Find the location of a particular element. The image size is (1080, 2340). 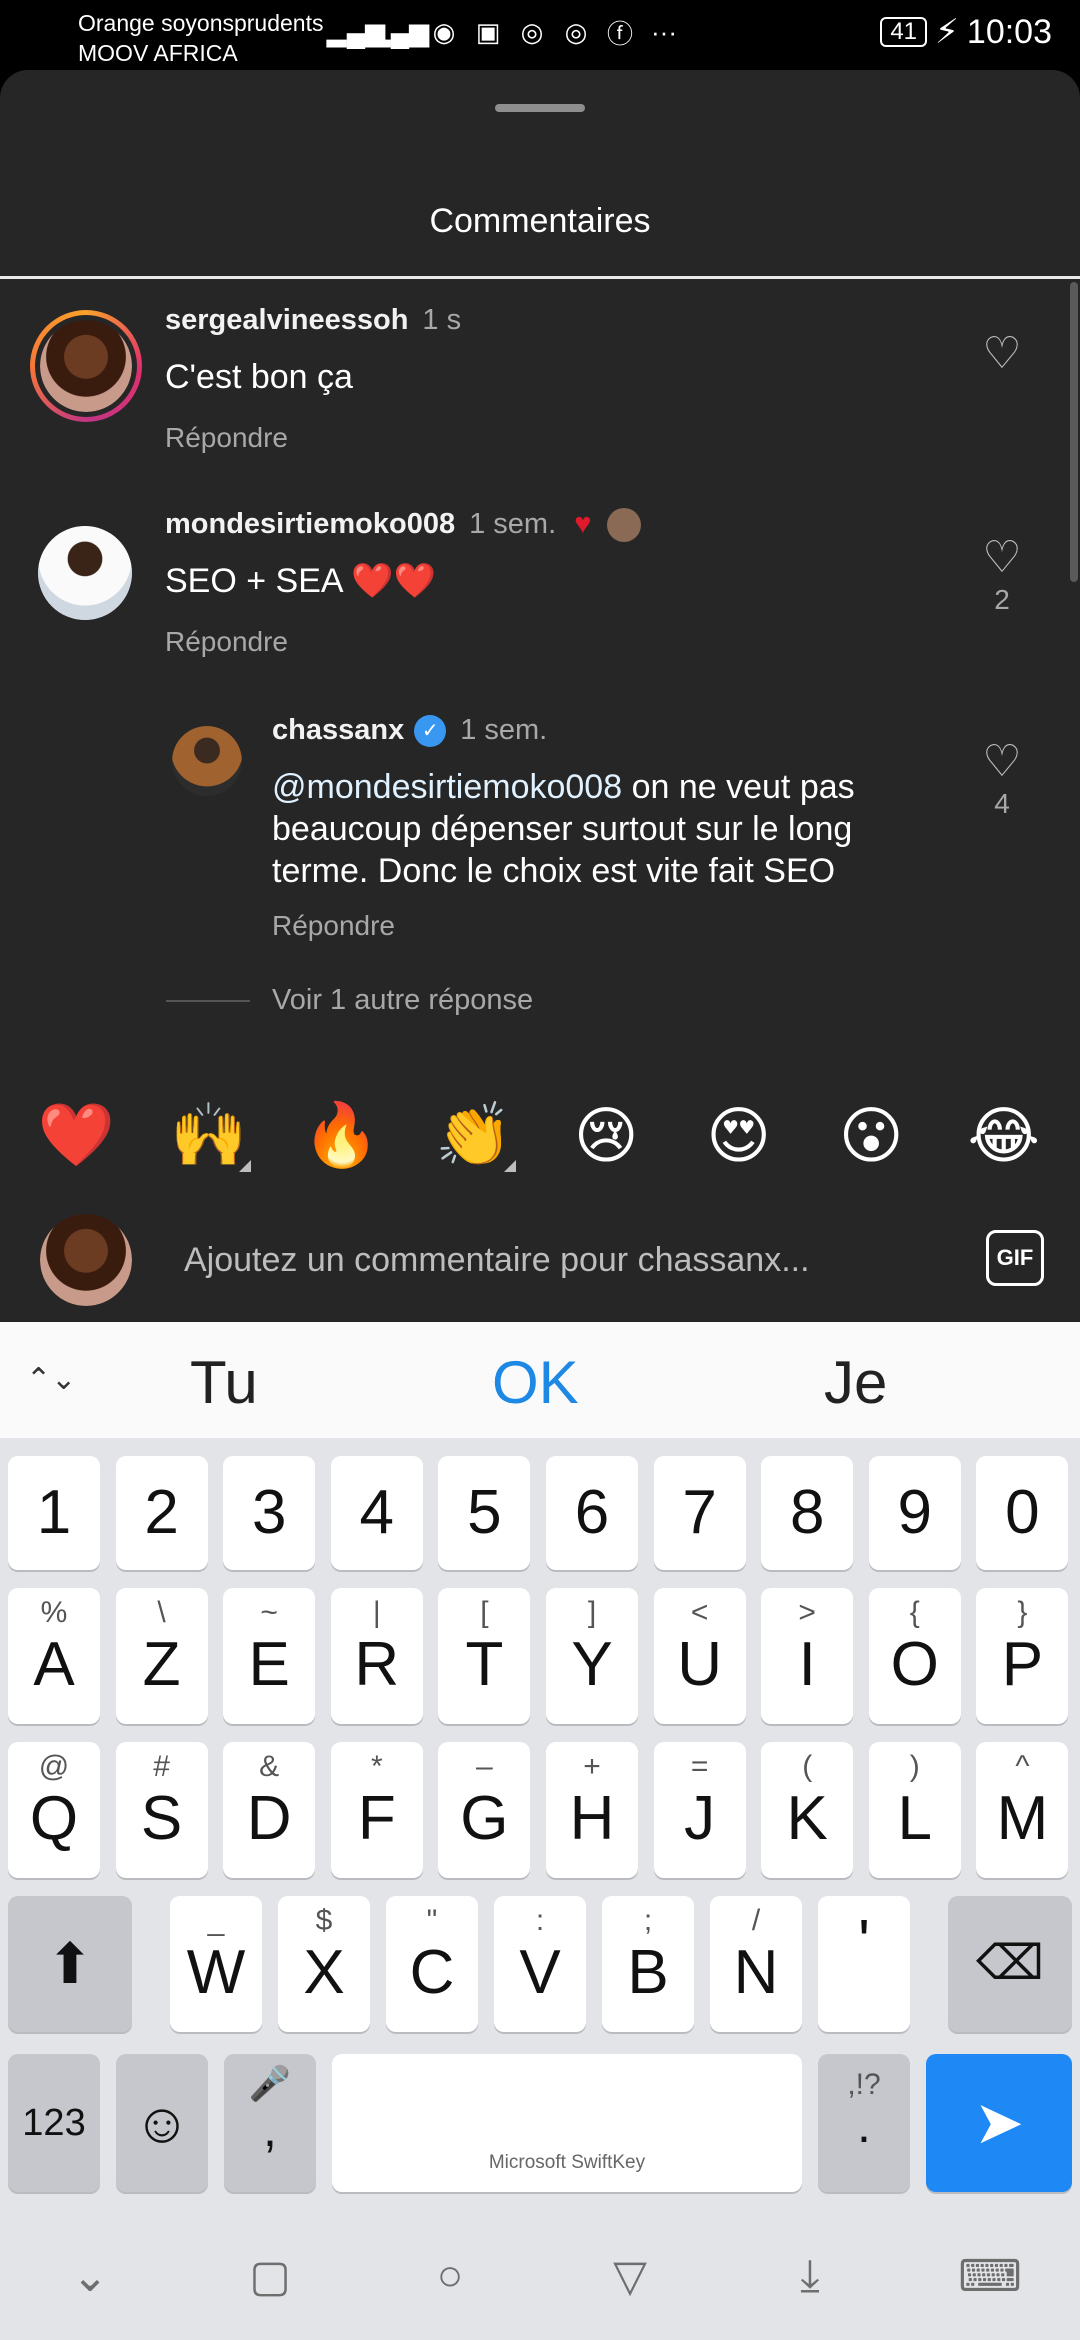

key-G: – G is located at coordinates (484, 1810).